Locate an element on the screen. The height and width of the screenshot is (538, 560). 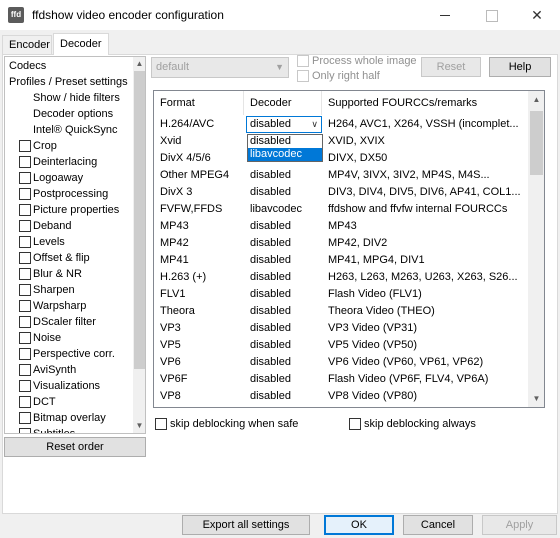
tree-scrollbar: ▲ ▼ is located at coordinates (139, 245).